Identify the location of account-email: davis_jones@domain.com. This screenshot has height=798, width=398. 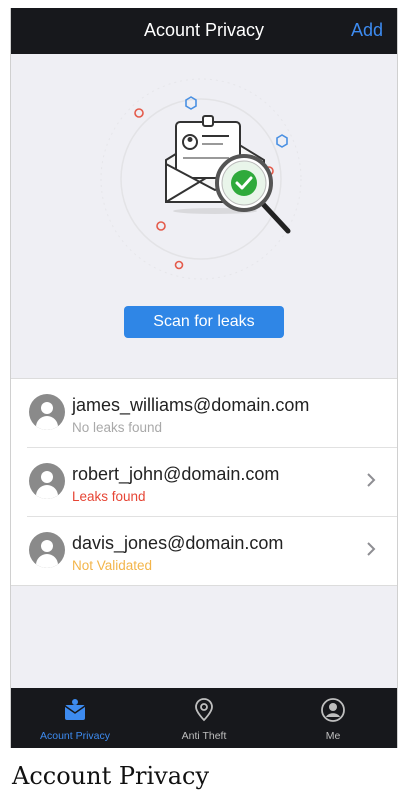
(178, 543).